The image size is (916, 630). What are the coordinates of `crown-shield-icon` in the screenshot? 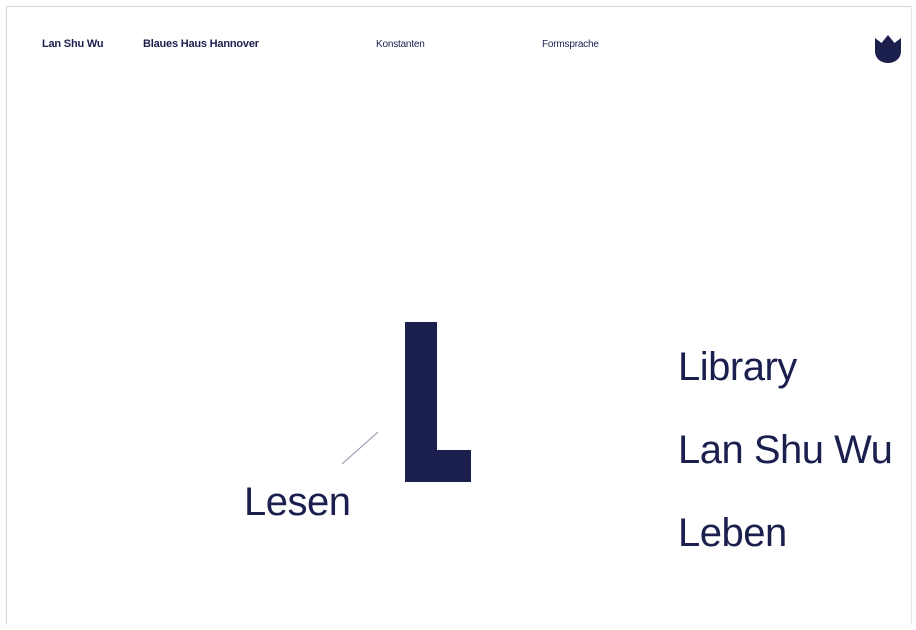 It's located at (888, 49).